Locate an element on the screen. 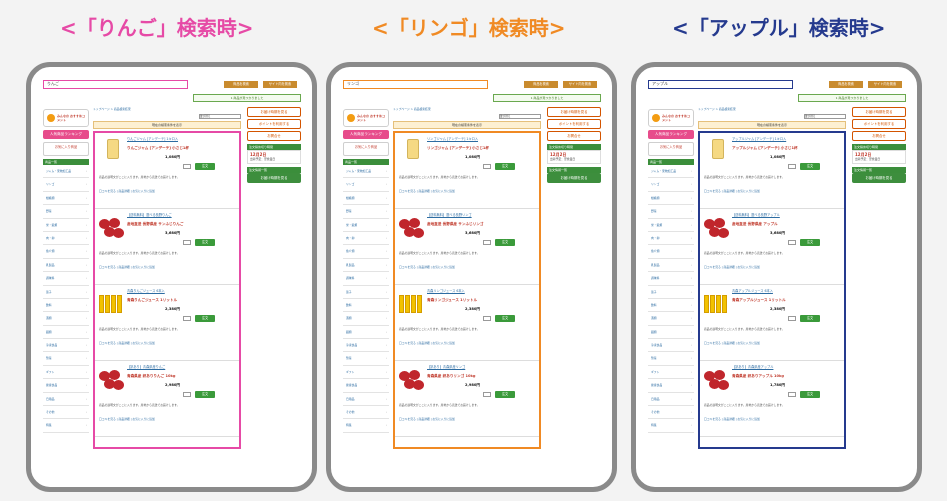  category-link: 飲料 is located at coordinates (366, 306).